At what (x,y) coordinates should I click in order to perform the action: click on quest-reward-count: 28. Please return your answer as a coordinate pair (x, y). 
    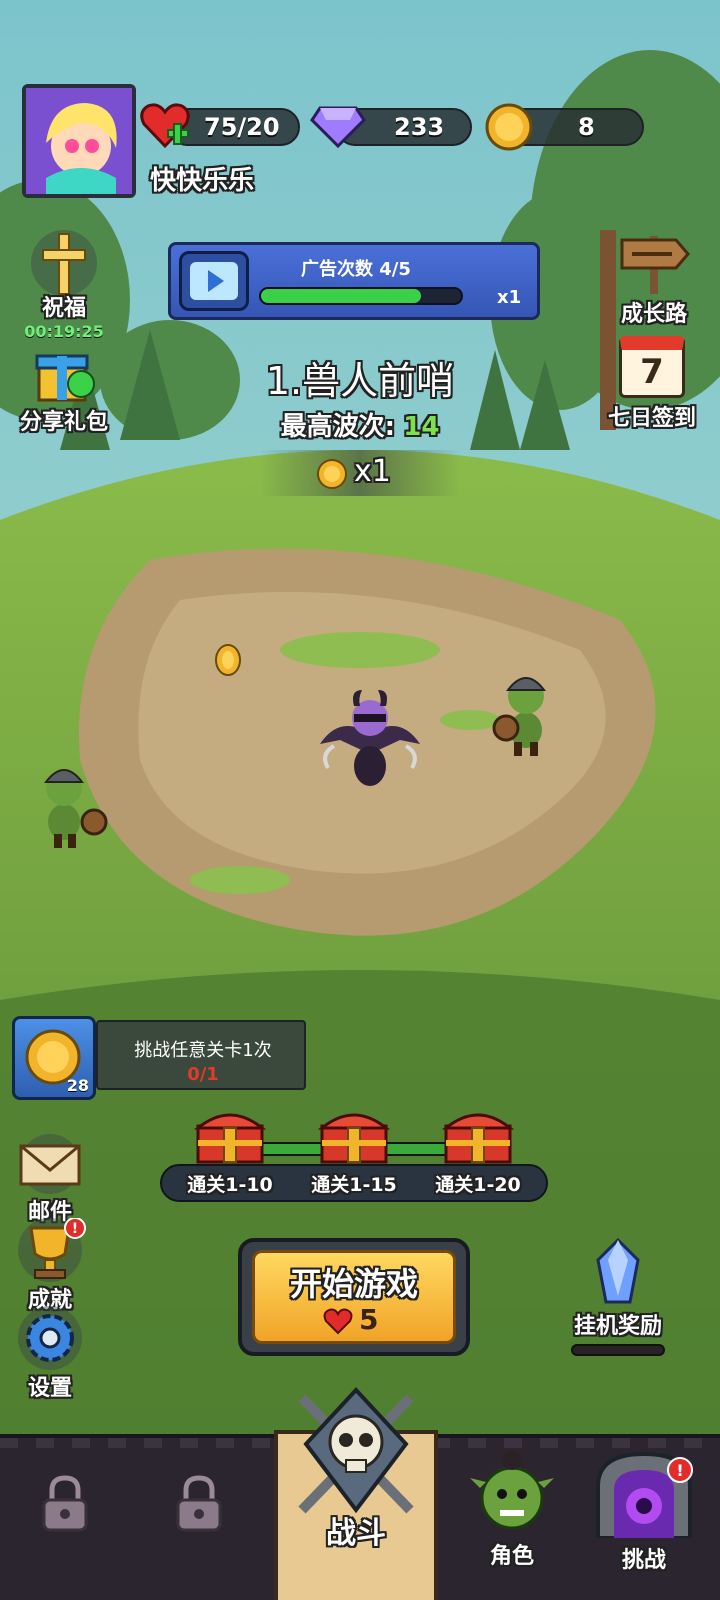
    Looking at the image, I should click on (77, 1085).